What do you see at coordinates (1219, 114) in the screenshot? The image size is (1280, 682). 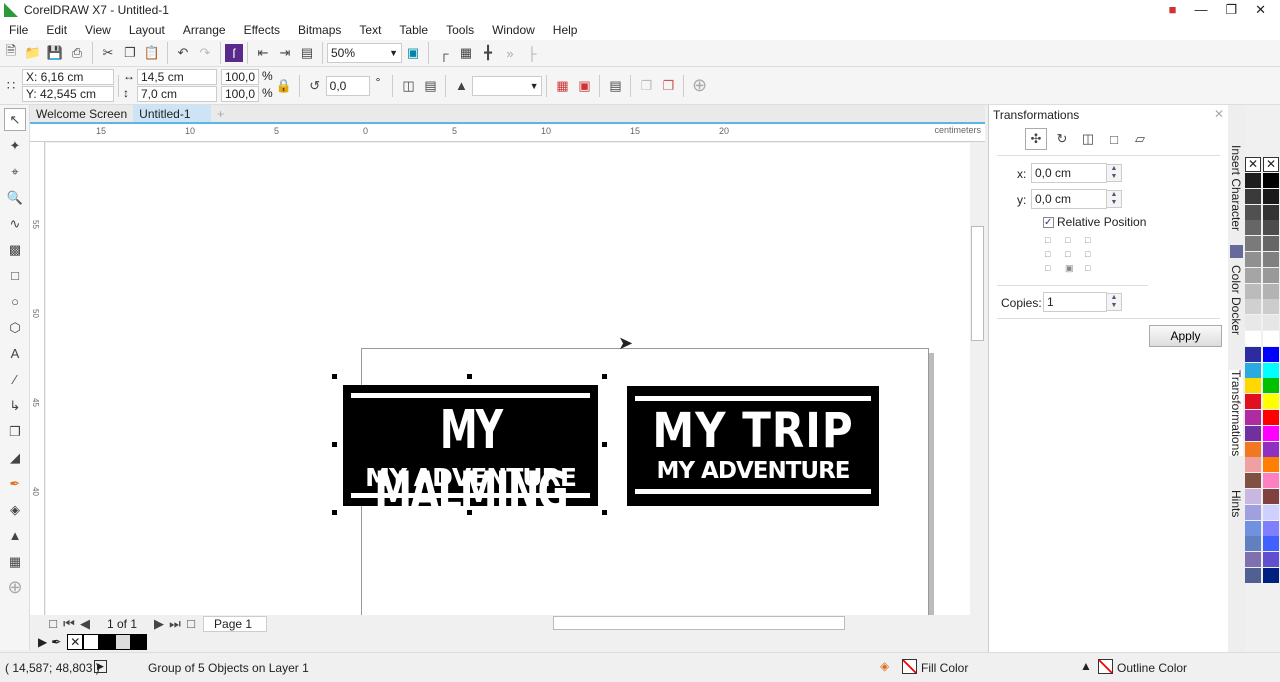 I see `docker-close-icon: ✕` at bounding box center [1219, 114].